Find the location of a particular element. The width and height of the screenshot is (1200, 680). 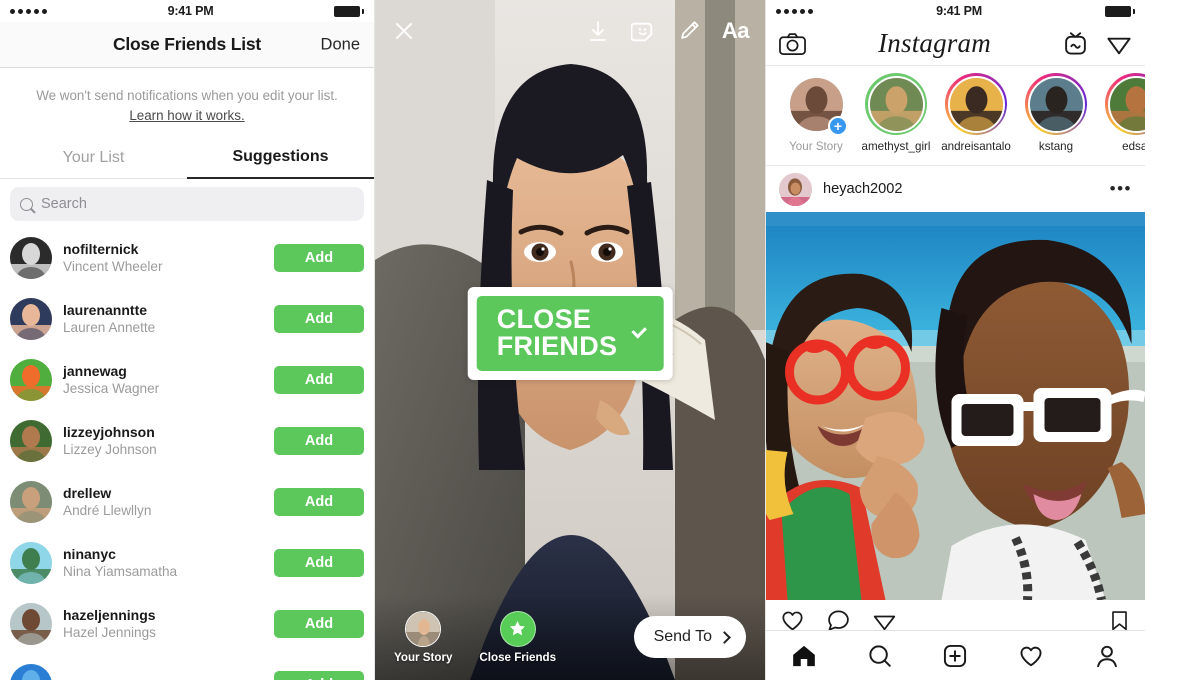

battery-icon is located at coordinates (1120, 11).